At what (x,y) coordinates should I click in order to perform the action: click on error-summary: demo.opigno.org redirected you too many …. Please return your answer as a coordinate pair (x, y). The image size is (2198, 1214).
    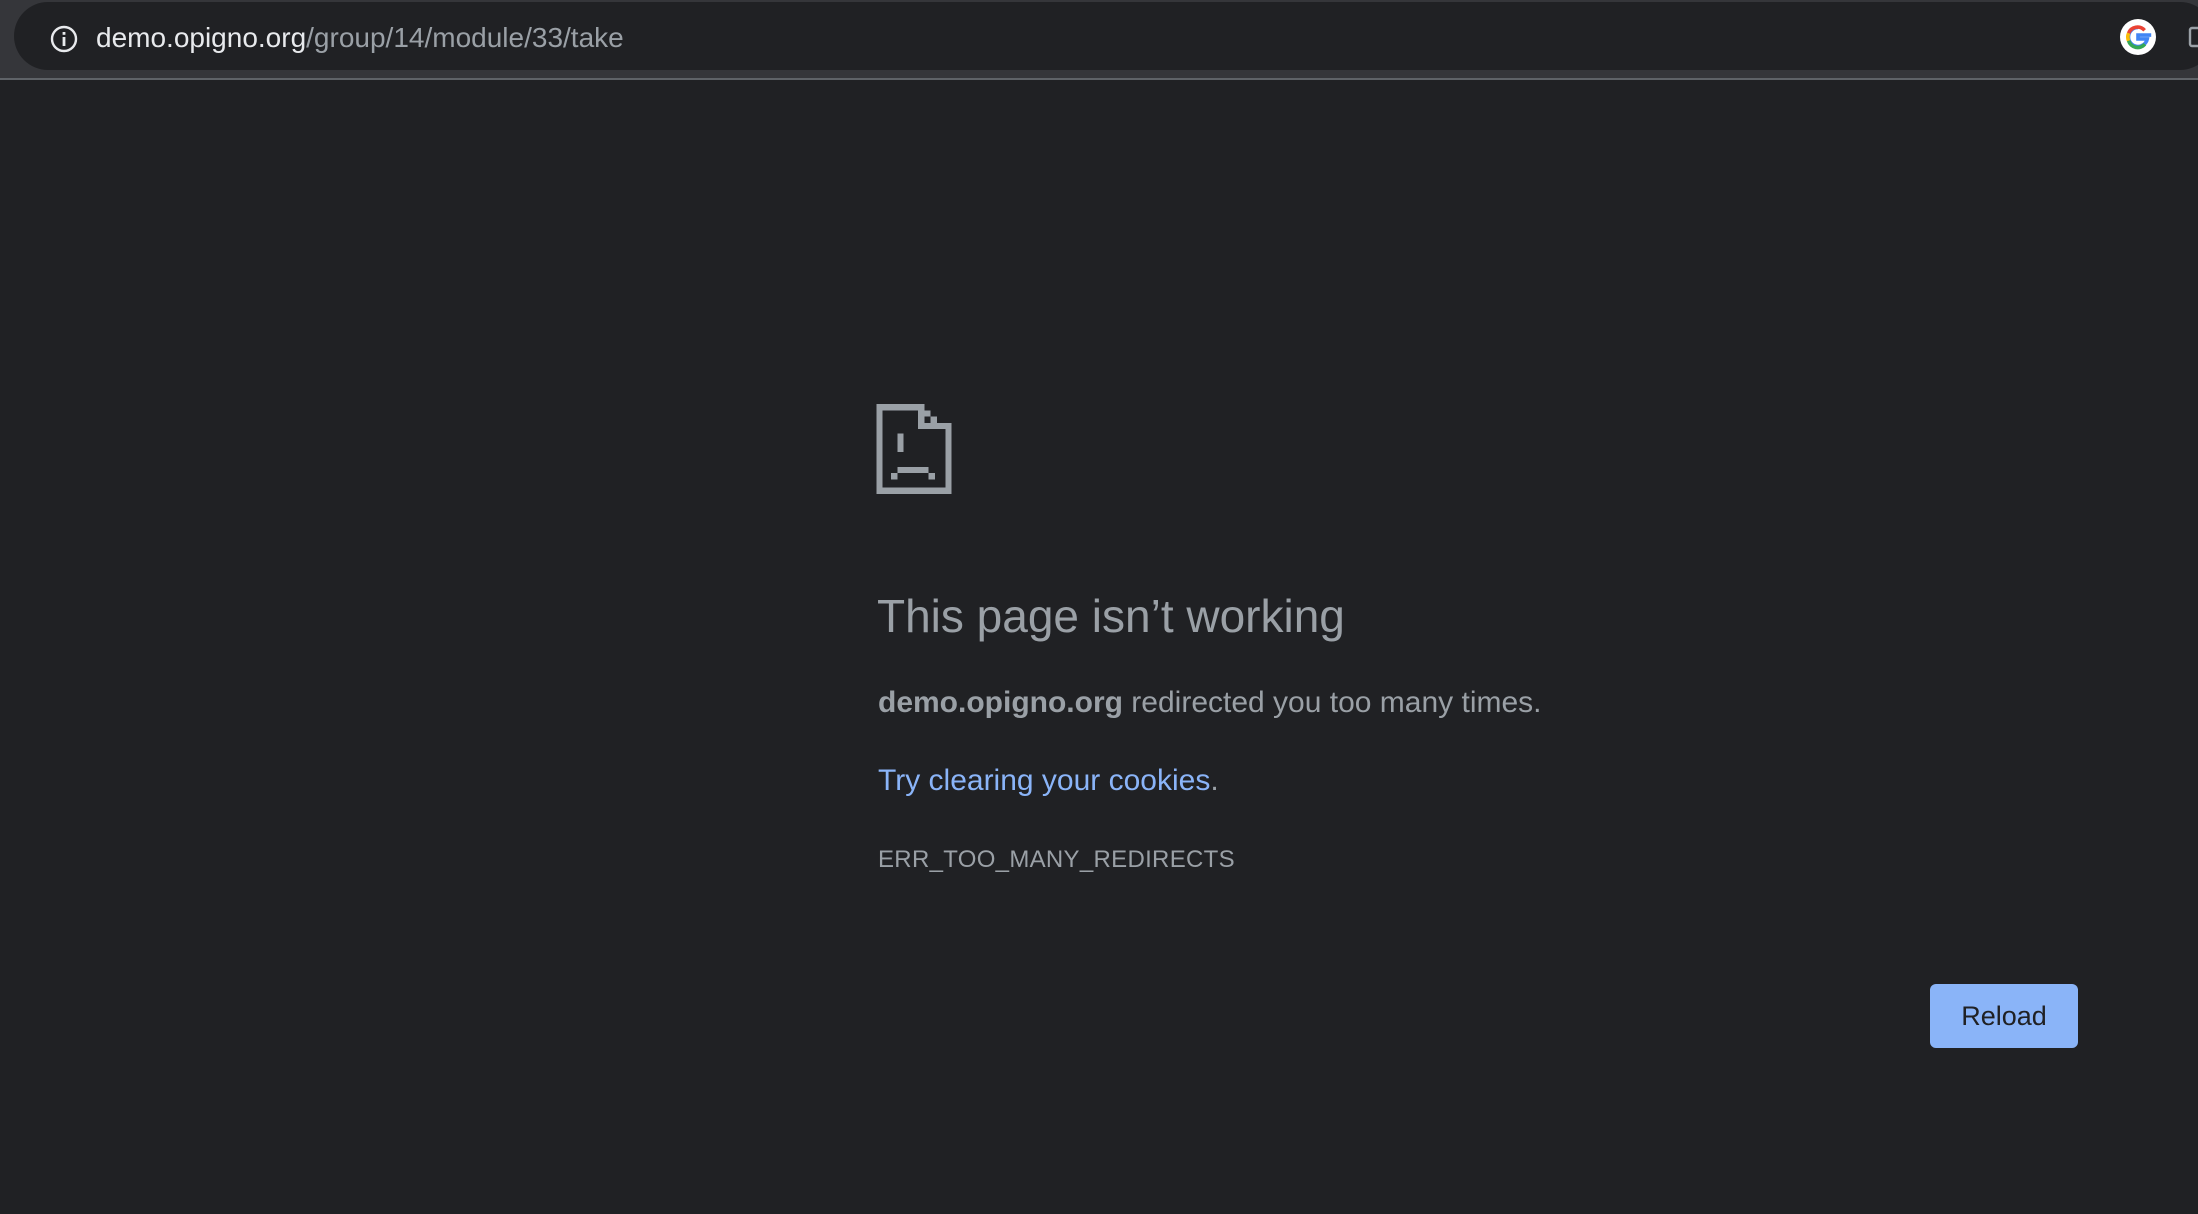
    Looking at the image, I should click on (1210, 703).